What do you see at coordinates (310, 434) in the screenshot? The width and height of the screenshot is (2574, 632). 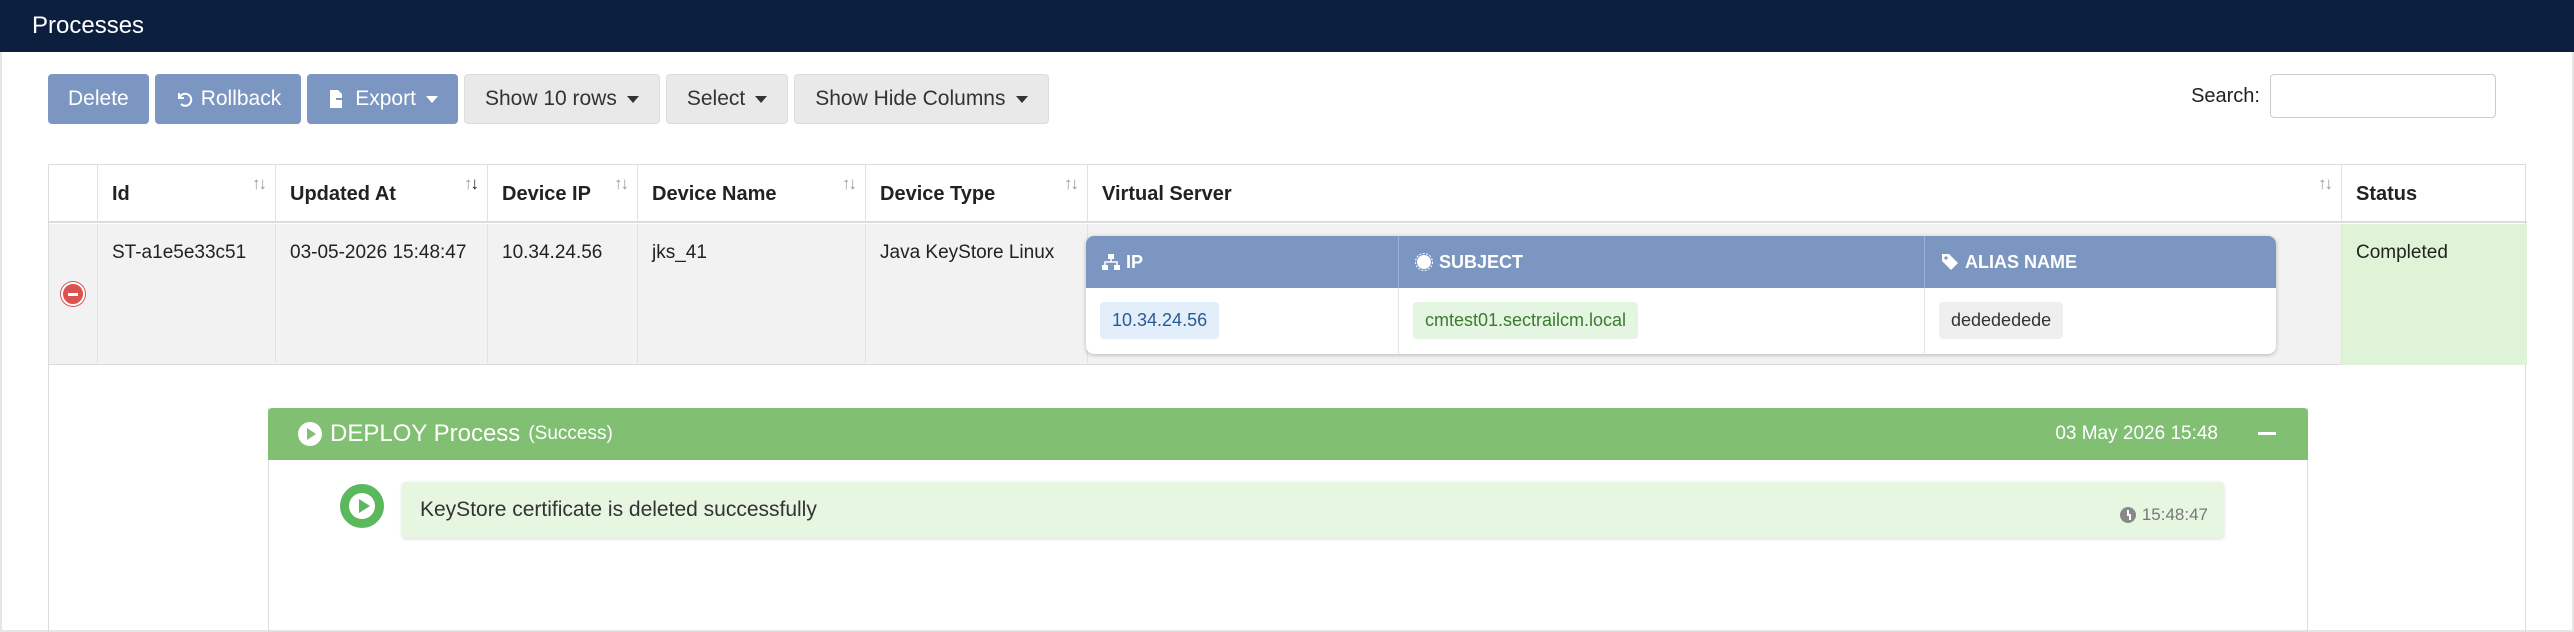 I see `play-circle-icon` at bounding box center [310, 434].